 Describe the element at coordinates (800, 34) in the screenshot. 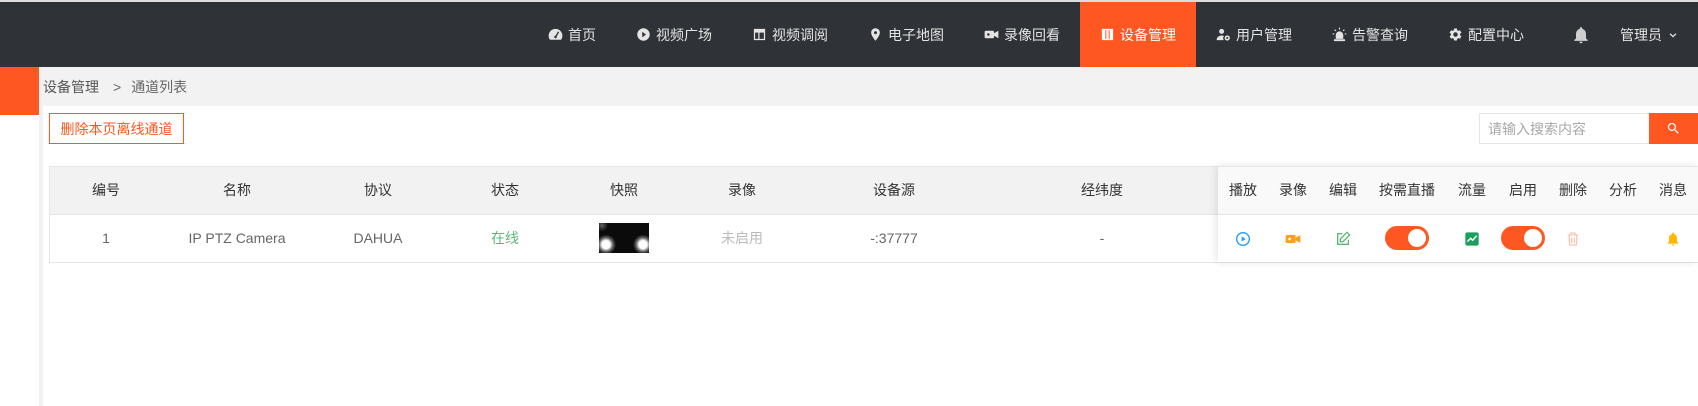

I see `nav-item-label: 视频调阅` at that location.